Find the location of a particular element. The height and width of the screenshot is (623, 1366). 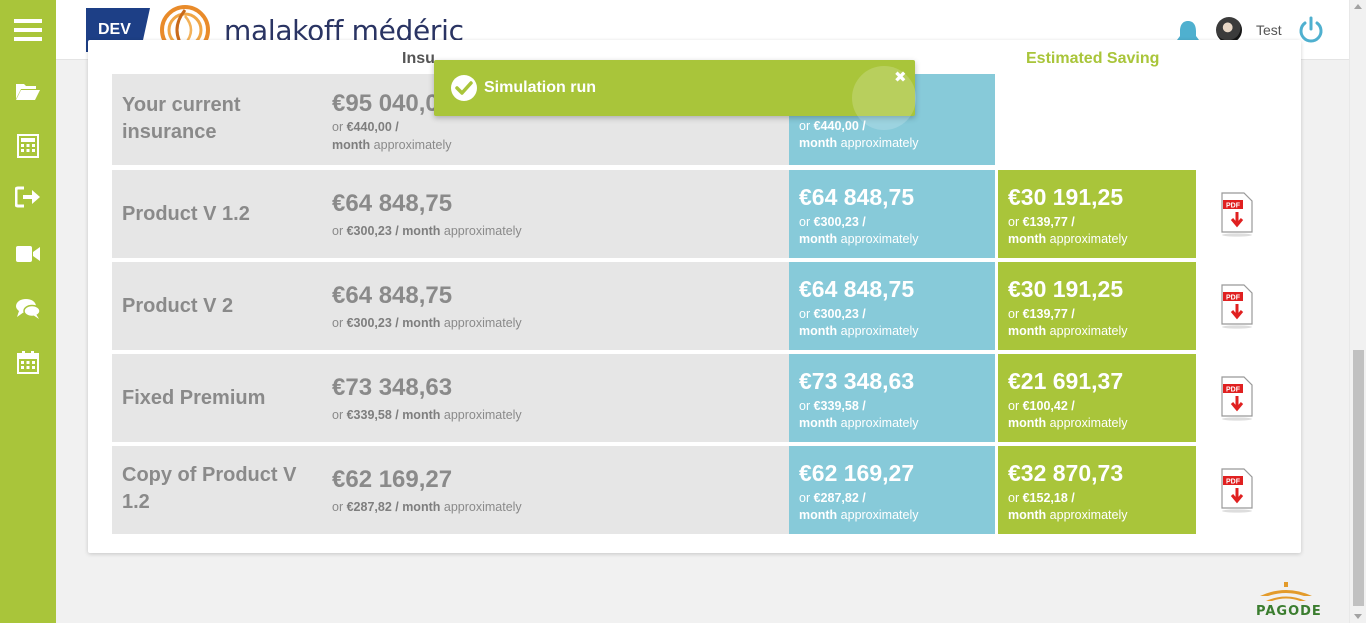

saving-amount: €32 870,73 is located at coordinates (1066, 473).